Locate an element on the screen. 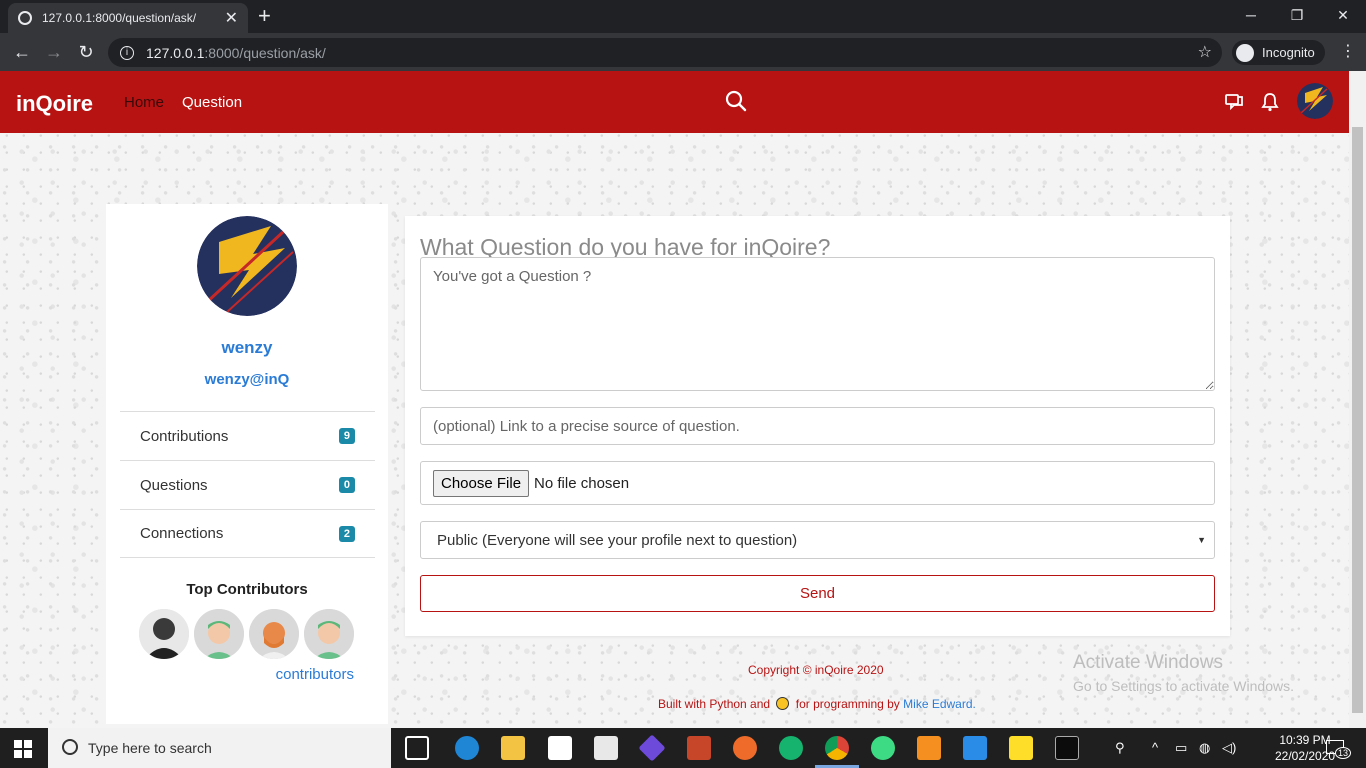 Image resolution: width=1366 pixels, height=768 pixels. stat-label: Questions is located at coordinates (174, 485).